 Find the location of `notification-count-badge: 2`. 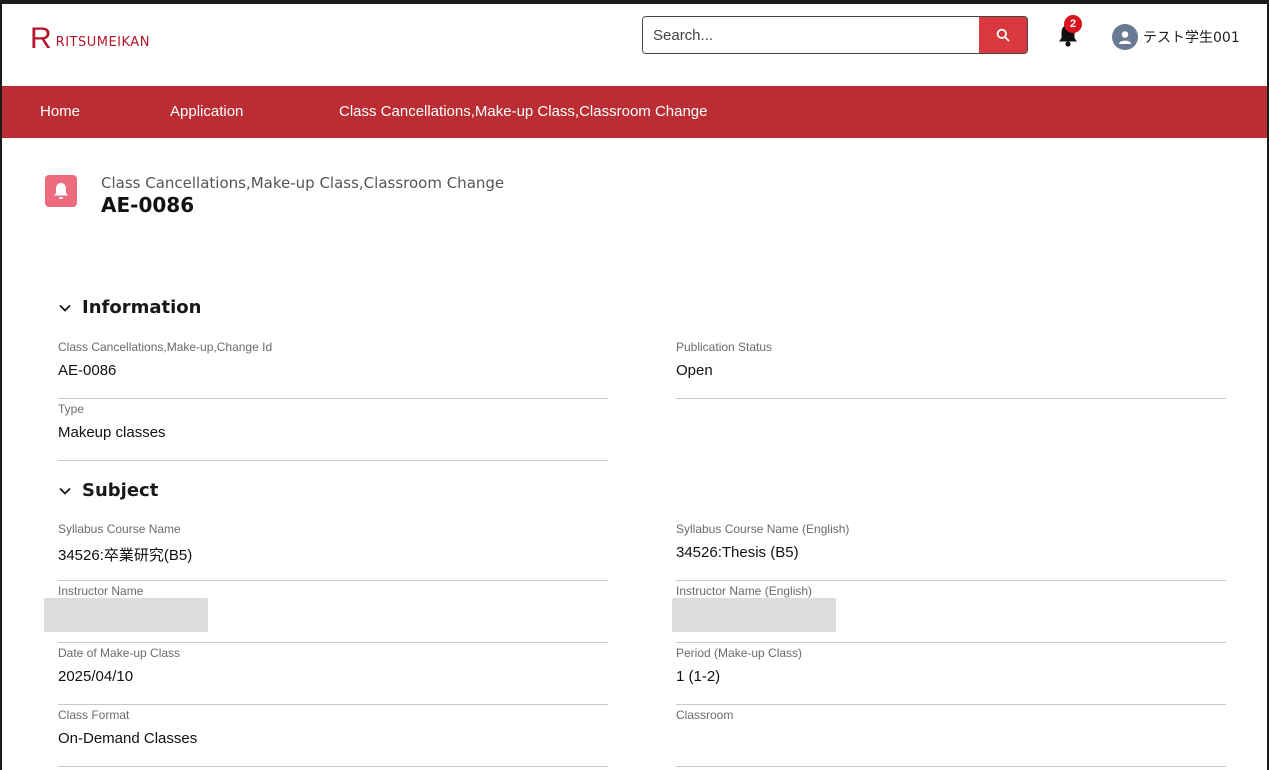

notification-count-badge: 2 is located at coordinates (1073, 24).